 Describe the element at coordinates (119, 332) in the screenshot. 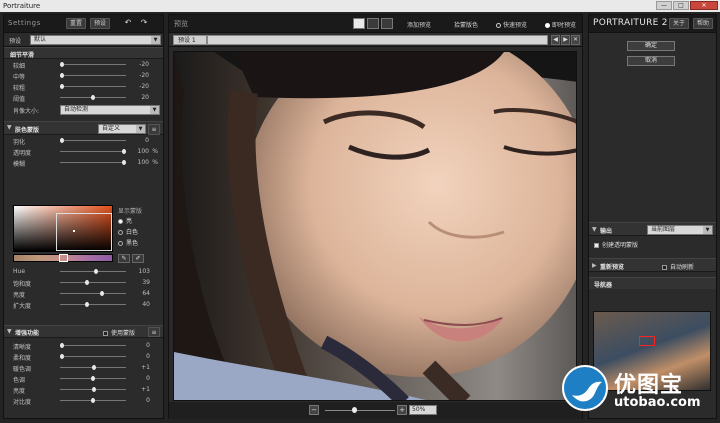

I see `use-mask-checkbox: 使用蒙版` at that location.